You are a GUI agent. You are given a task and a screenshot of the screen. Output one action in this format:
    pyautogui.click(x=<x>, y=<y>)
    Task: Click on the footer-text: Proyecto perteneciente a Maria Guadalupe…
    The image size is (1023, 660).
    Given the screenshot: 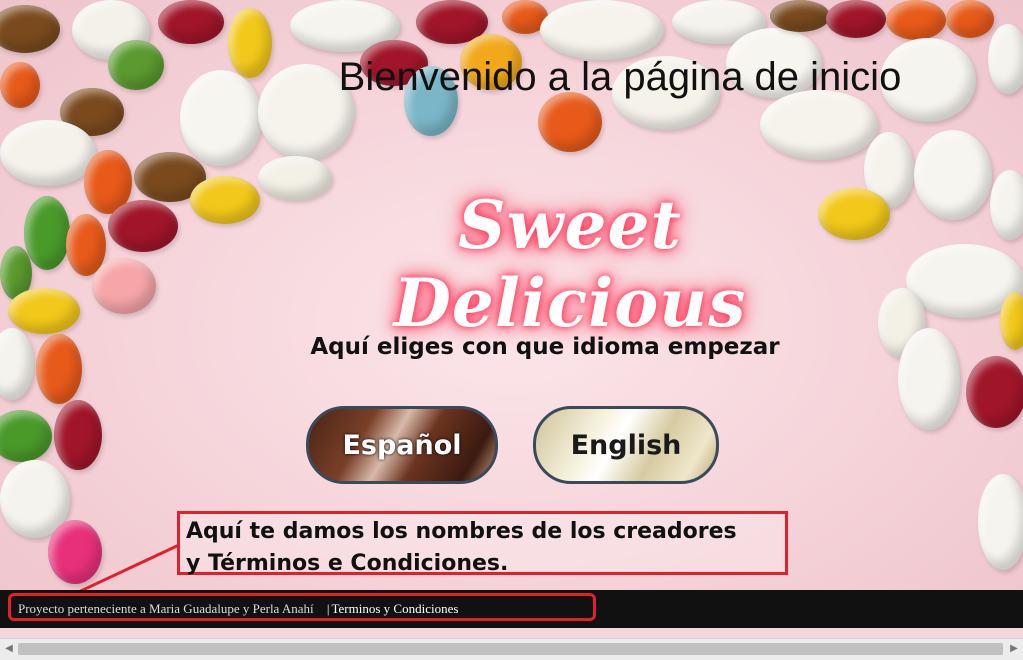 What is the action you would take?
    pyautogui.click(x=238, y=609)
    